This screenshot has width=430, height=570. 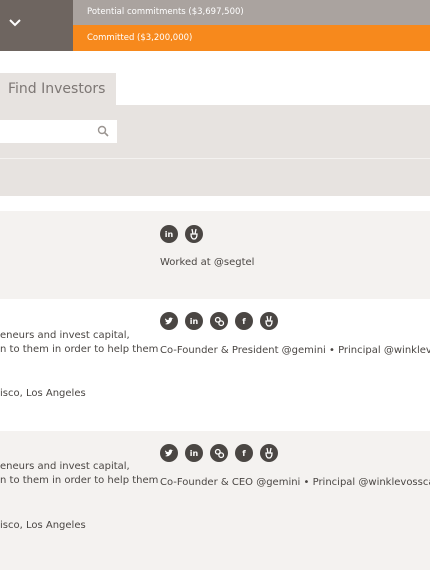 What do you see at coordinates (215, 203) in the screenshot?
I see `spacer` at bounding box center [215, 203].